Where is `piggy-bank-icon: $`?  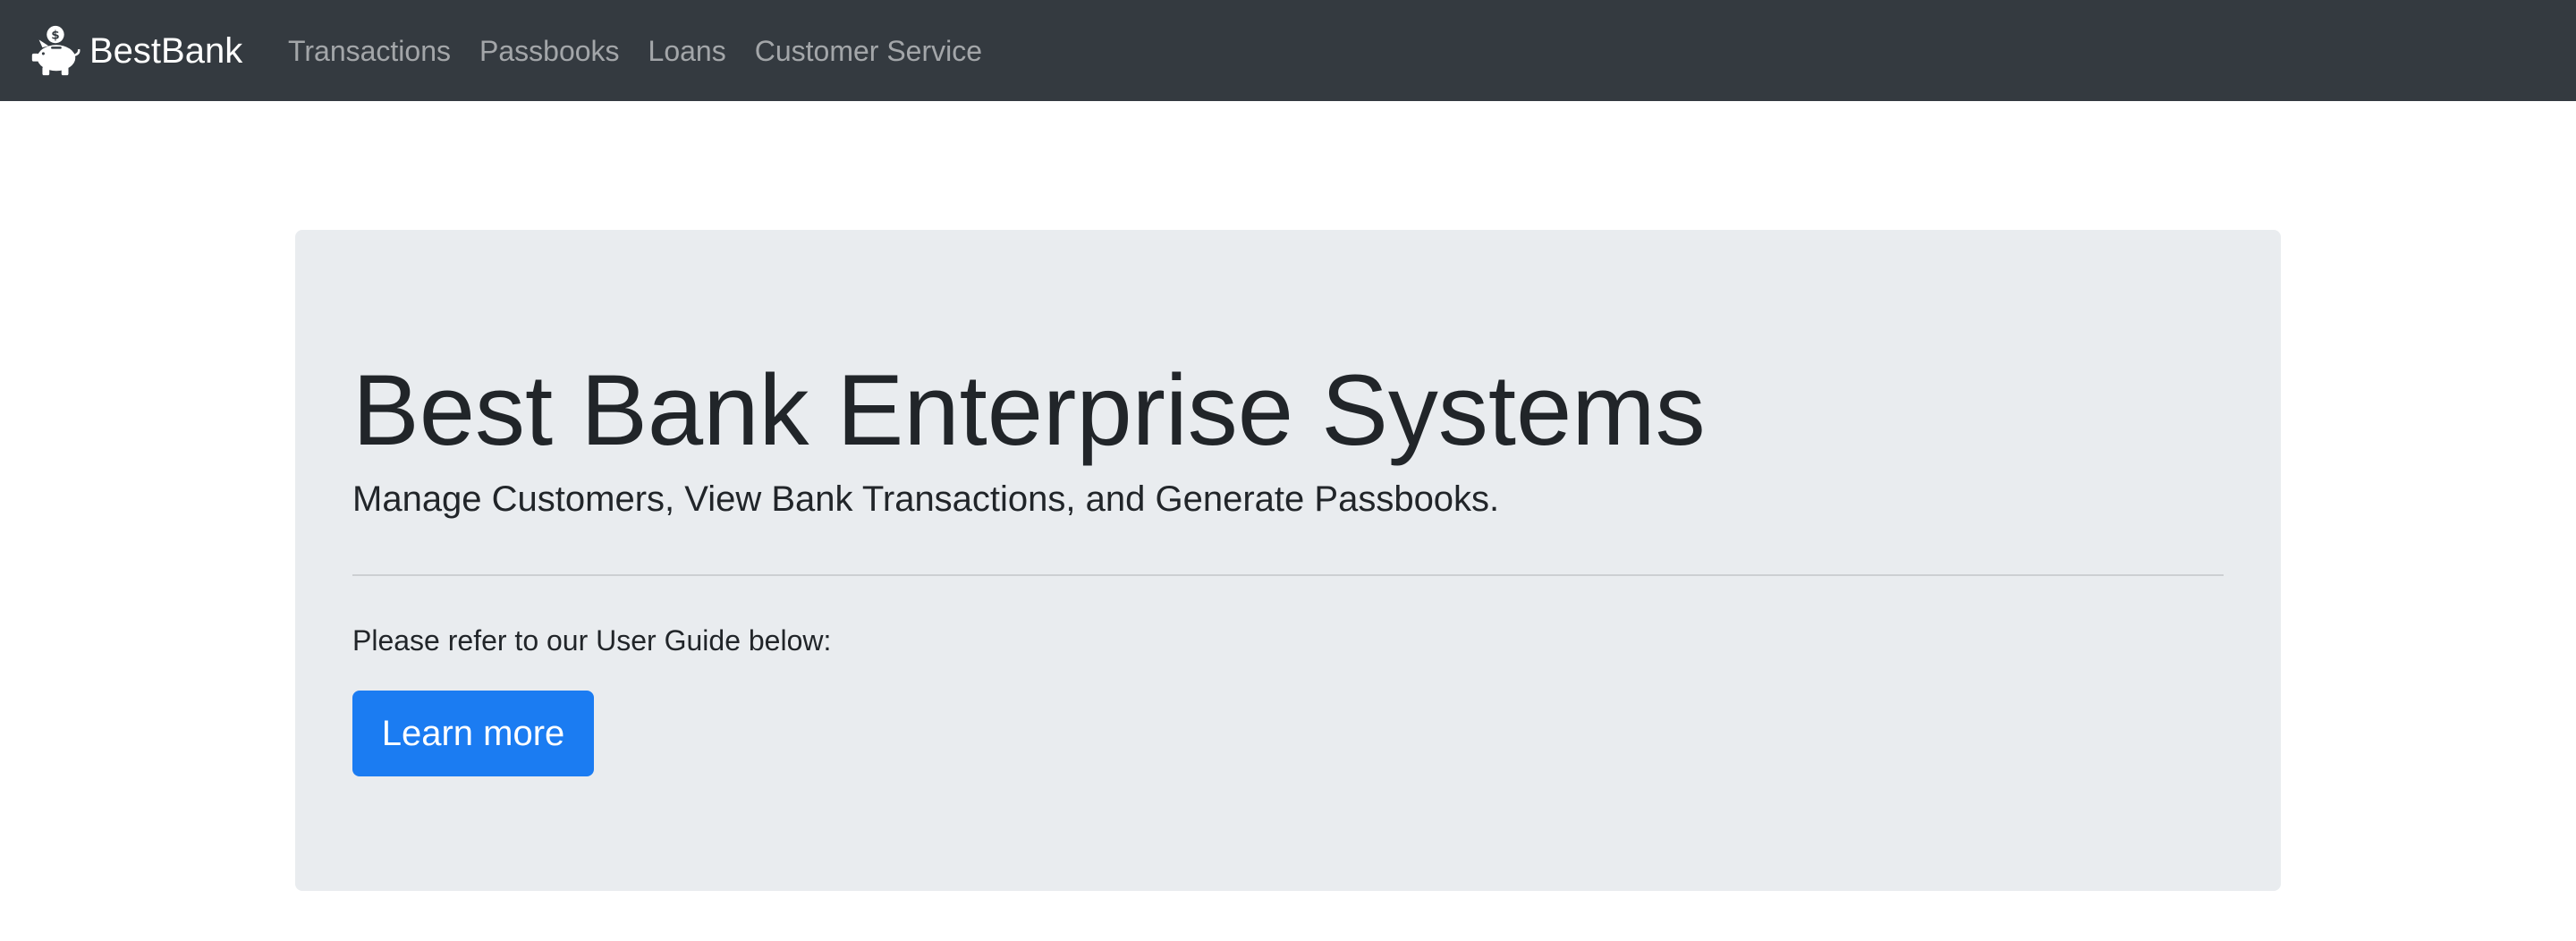
piggy-bank-icon: $ is located at coordinates (55, 50).